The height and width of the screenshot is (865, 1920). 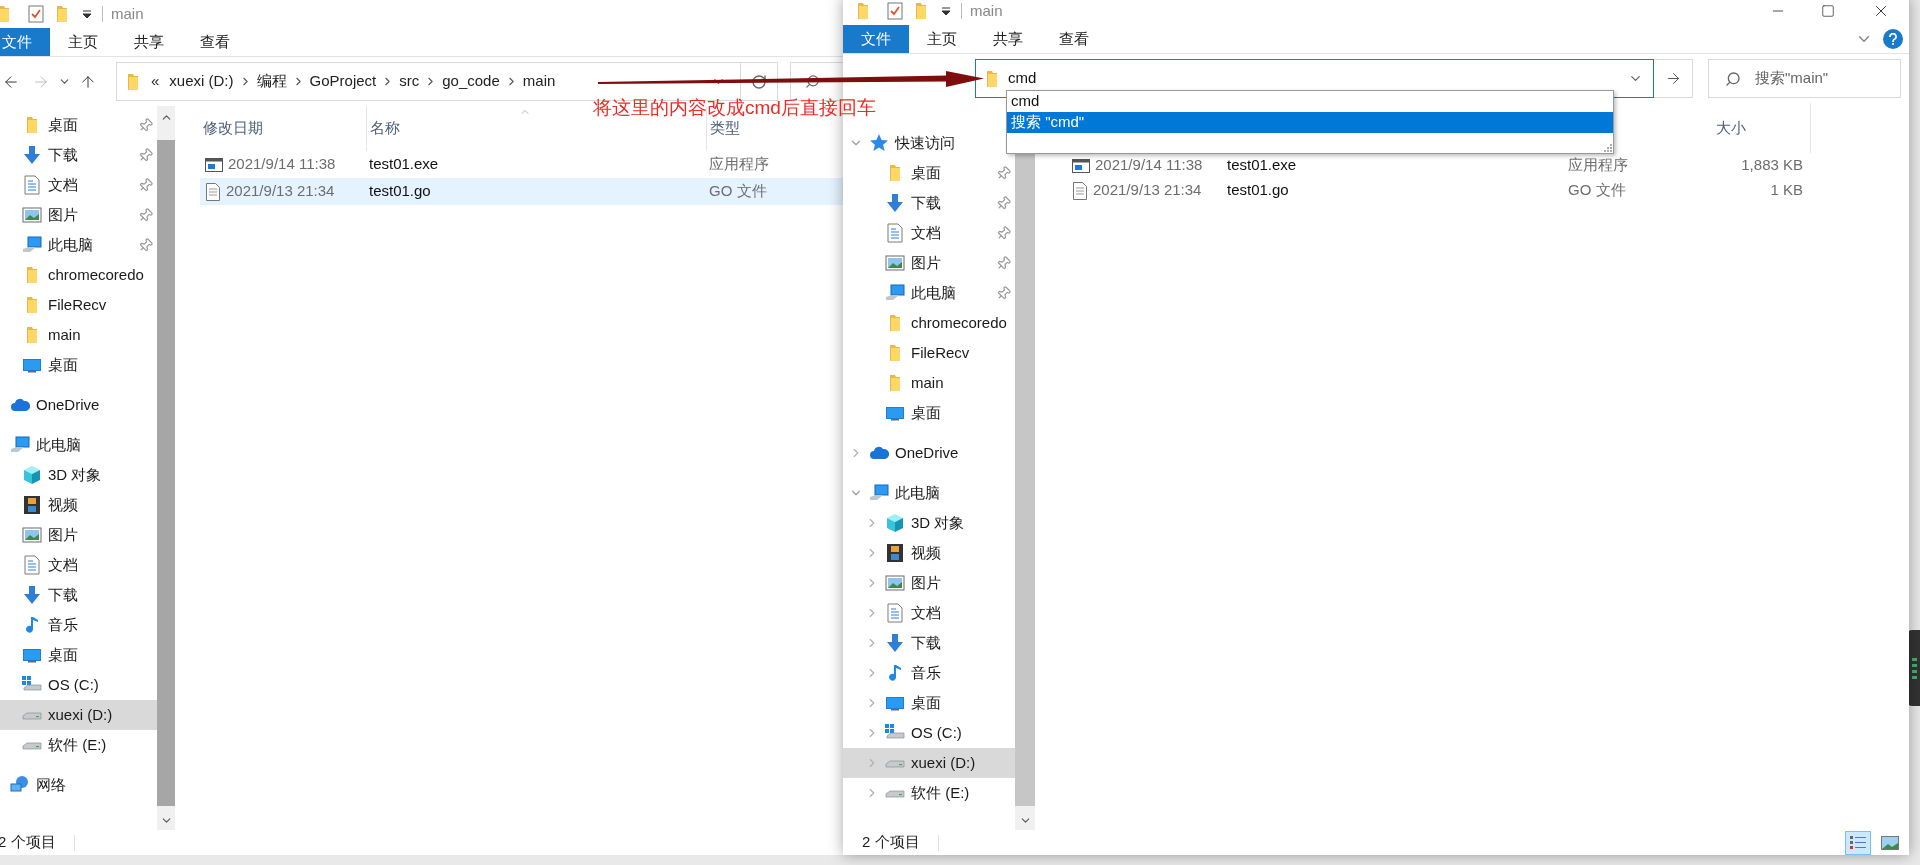 I want to click on help-icon, so click(x=1893, y=39).